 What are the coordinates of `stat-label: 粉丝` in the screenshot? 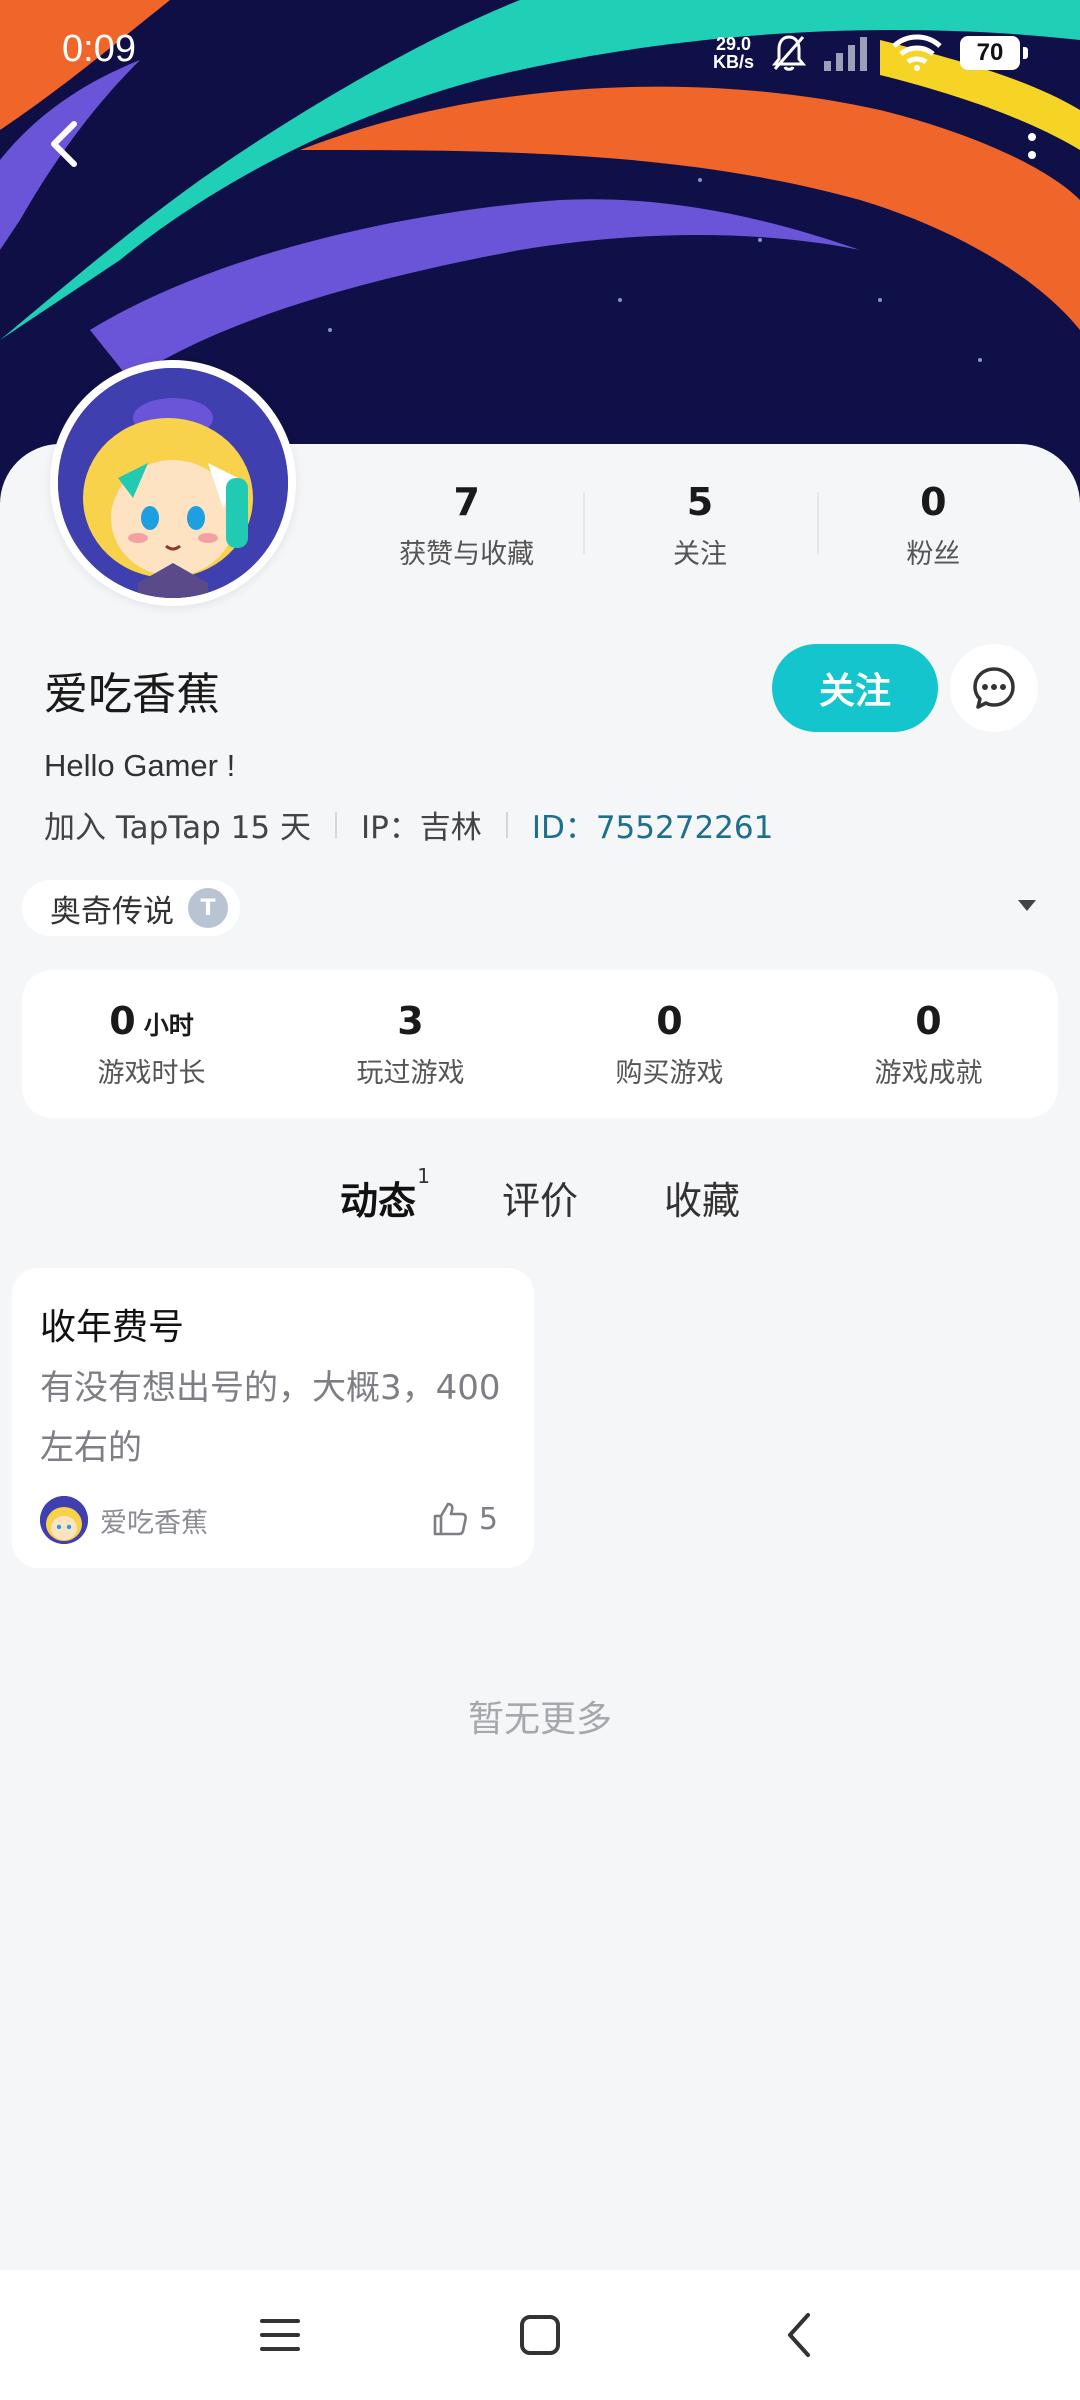 It's located at (933, 554).